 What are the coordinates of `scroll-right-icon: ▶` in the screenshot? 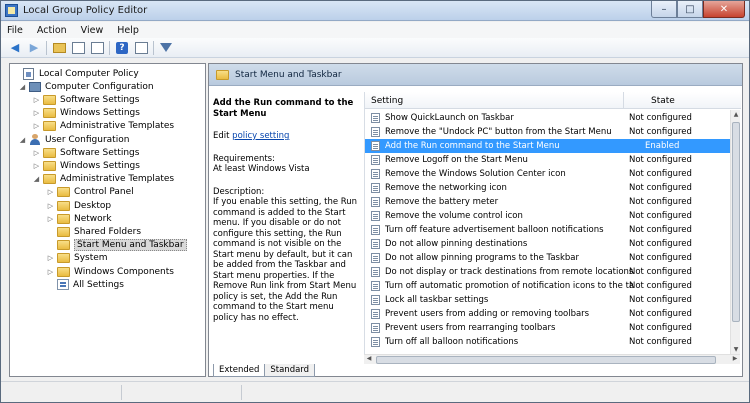 It's located at (735, 358).